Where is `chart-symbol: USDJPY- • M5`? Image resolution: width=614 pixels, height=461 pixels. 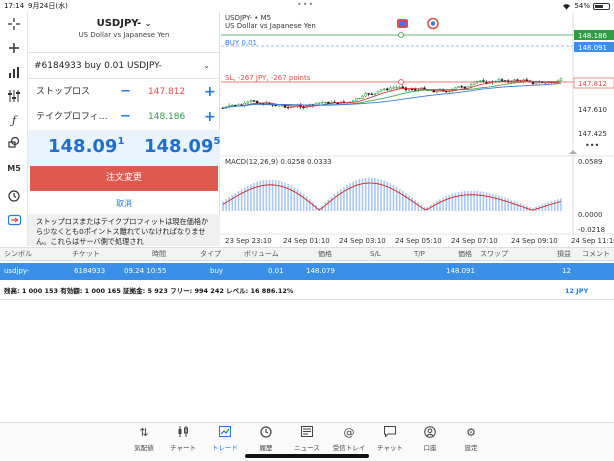
chart-symbol: USDJPY- • M5 is located at coordinates (248, 18).